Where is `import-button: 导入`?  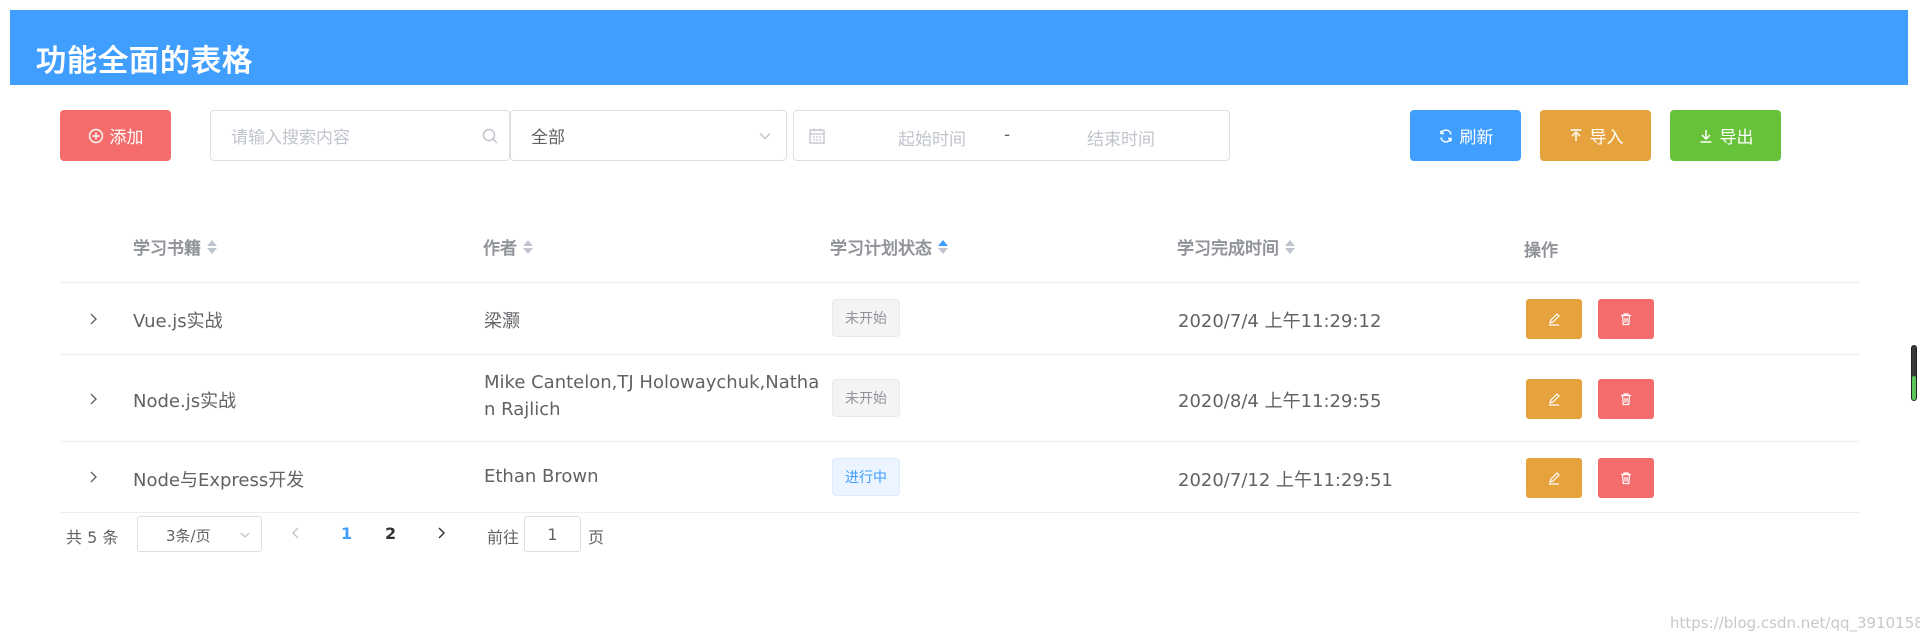
import-button: 导入 is located at coordinates (1595, 135).